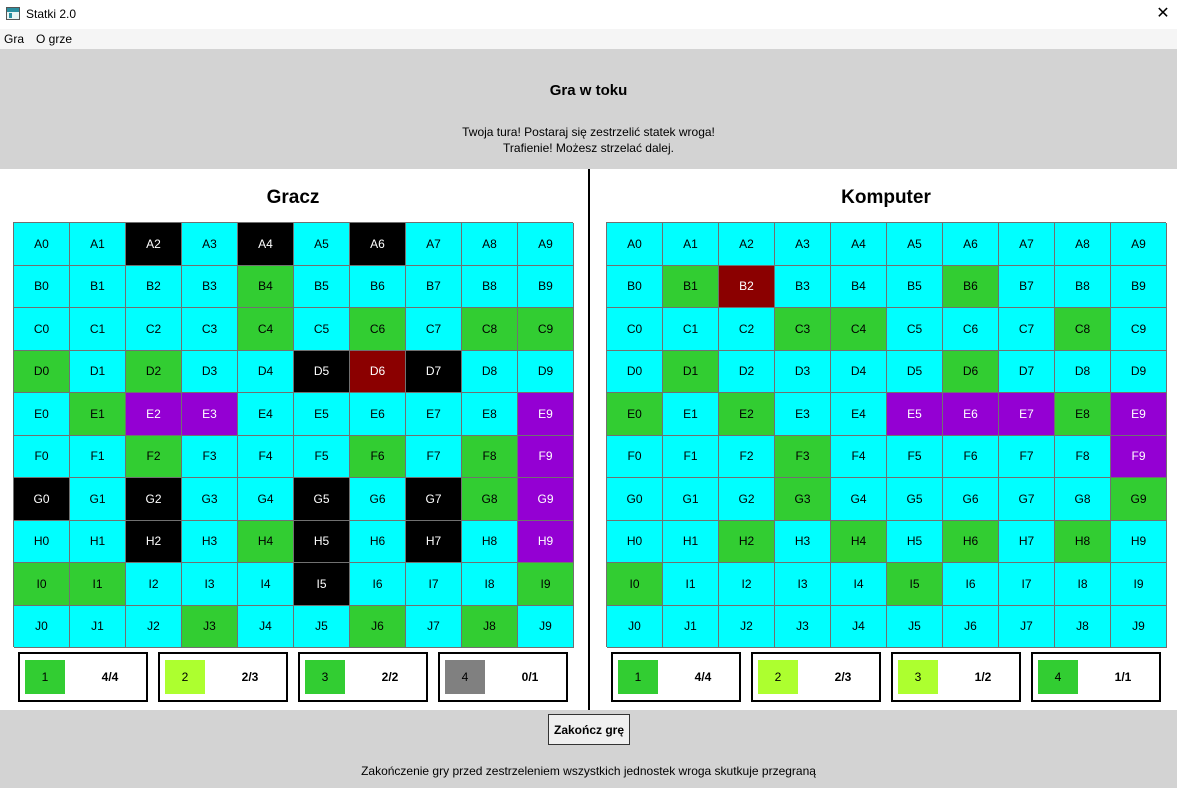  I want to click on player-cell-C7: C7, so click(434, 329).